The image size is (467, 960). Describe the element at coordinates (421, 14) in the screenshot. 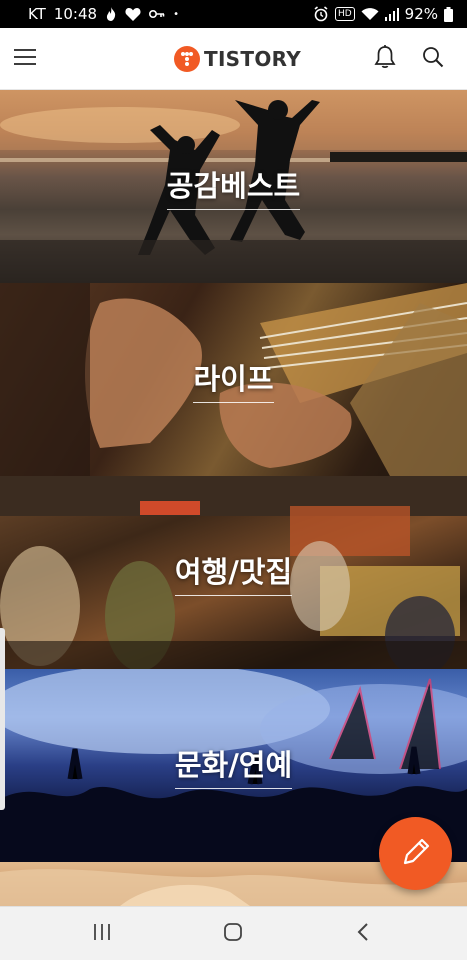

I see `battery-percent: 92%` at that location.